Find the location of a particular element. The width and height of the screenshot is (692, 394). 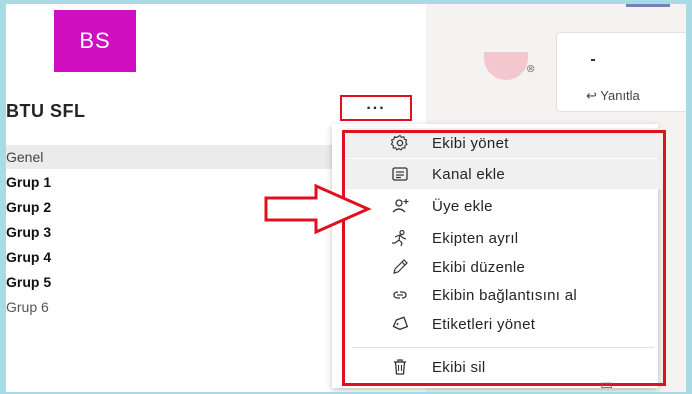

channel-grup-4: Grup 4 is located at coordinates (171, 257).